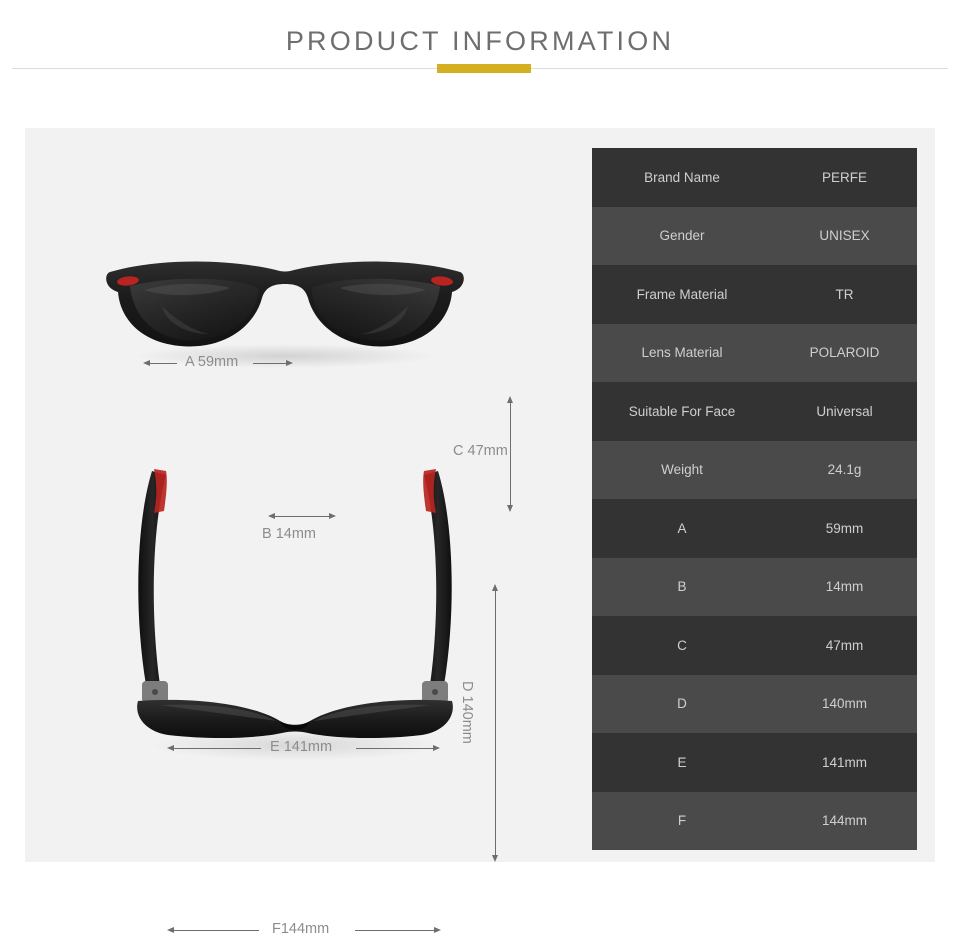  I want to click on dimension-label-e: E 141mm, so click(301, 747).